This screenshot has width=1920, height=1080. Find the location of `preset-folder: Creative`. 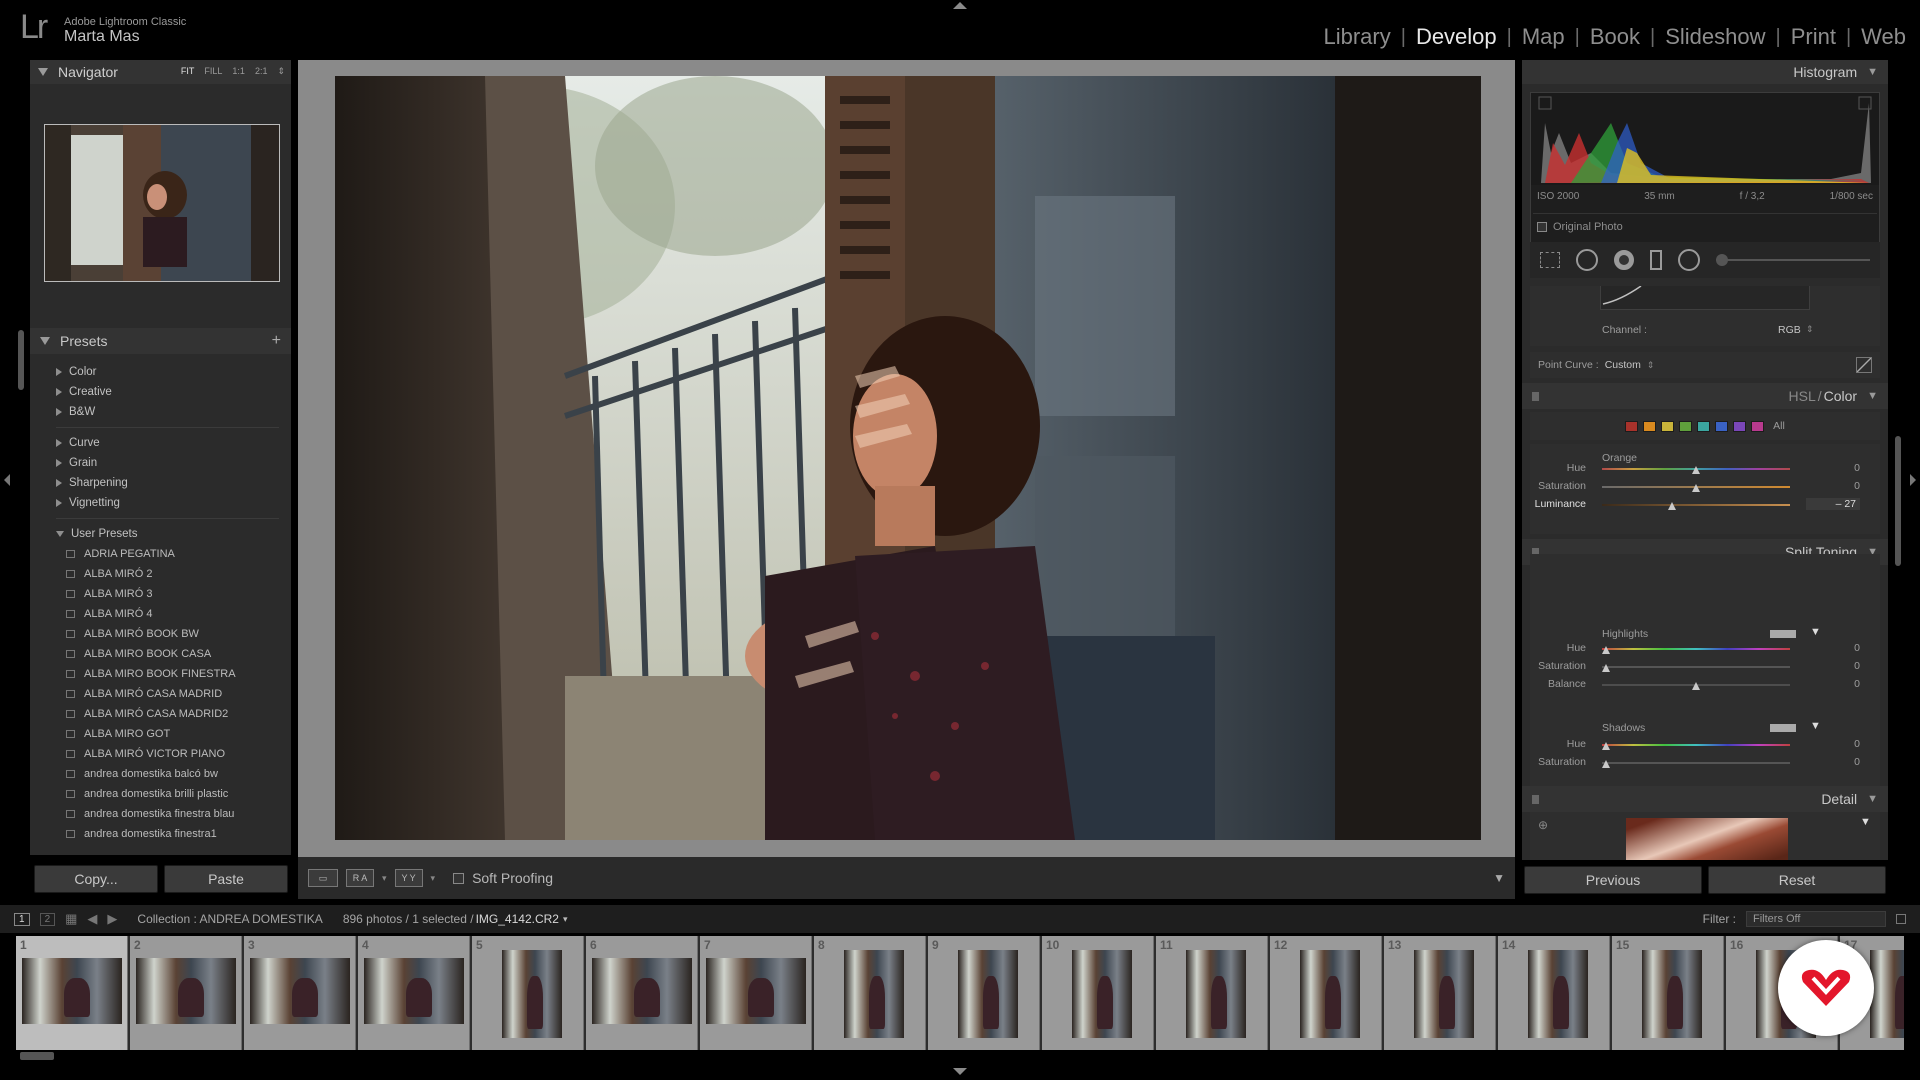

preset-folder: Creative is located at coordinates (160, 392).